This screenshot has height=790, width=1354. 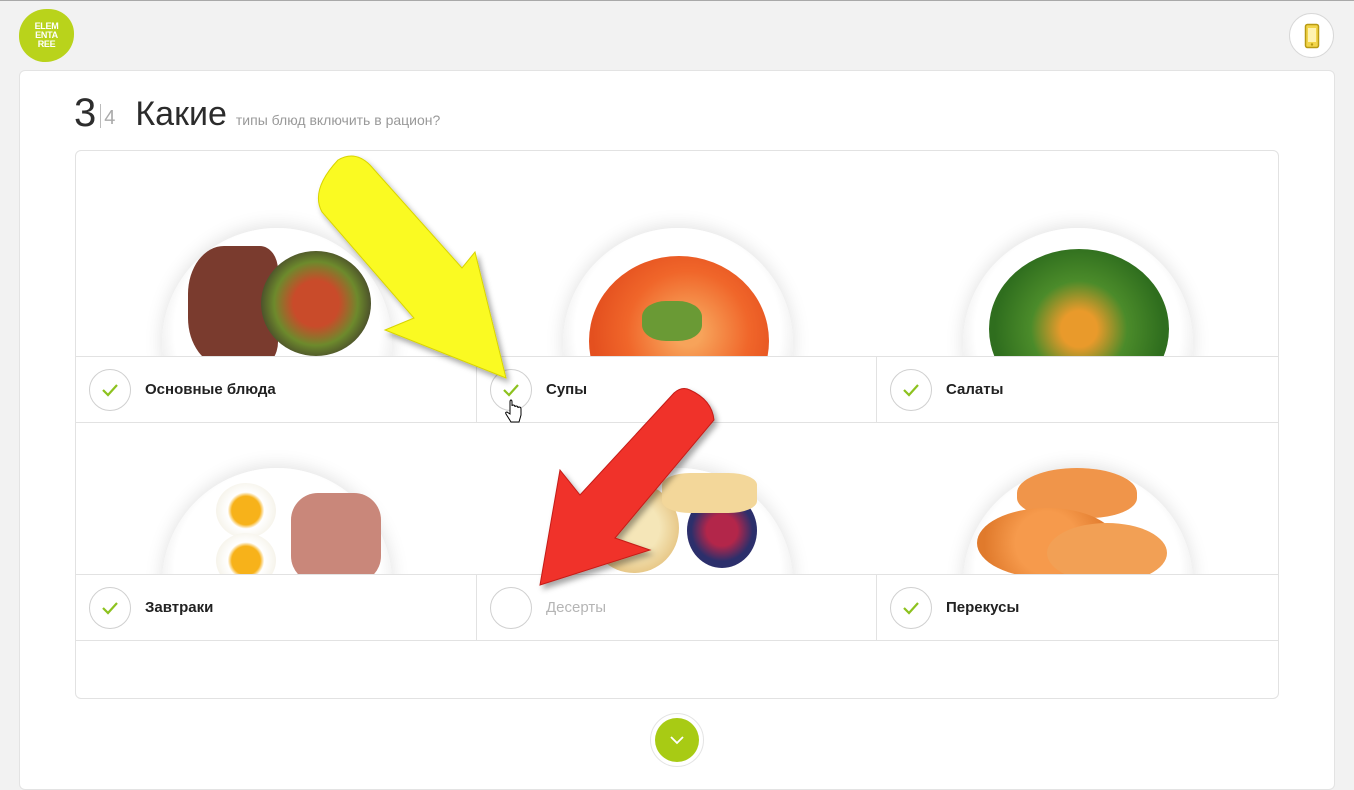 What do you see at coordinates (576, 607) in the screenshot?
I see `category-label: Десерты` at bounding box center [576, 607].